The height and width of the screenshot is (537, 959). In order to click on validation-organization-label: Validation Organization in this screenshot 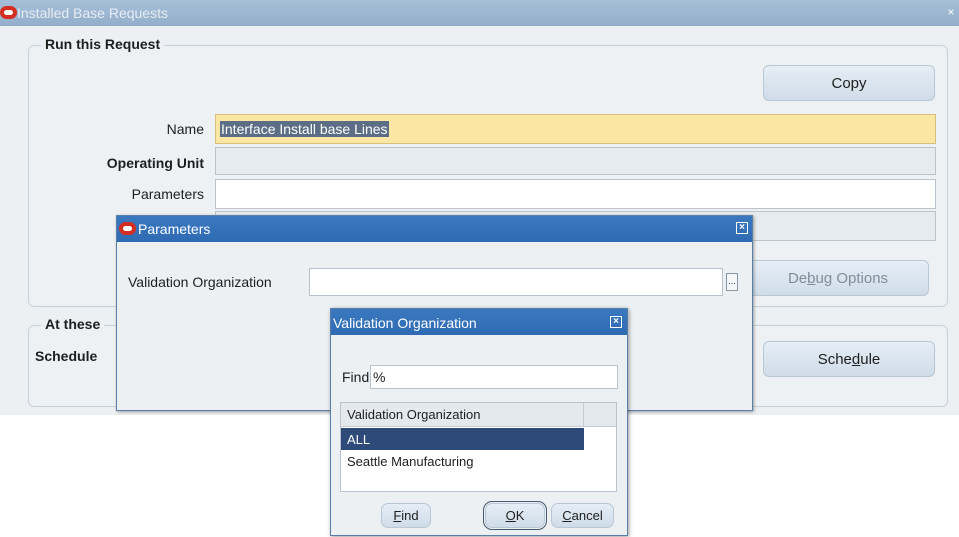, I will do `click(200, 282)`.